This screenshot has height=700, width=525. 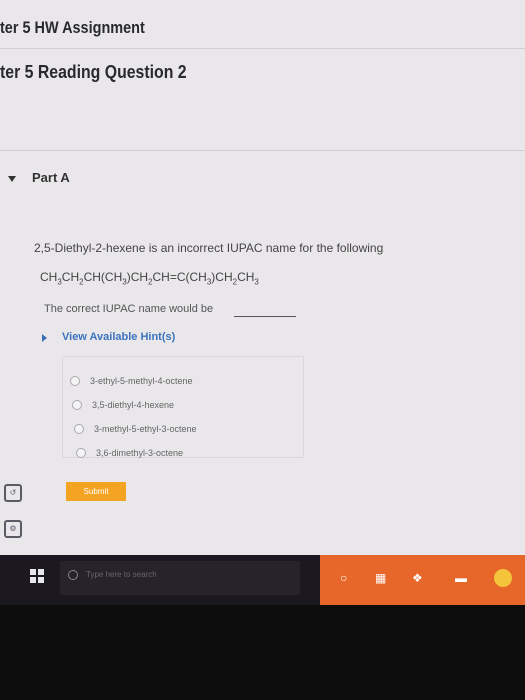 What do you see at coordinates (129, 309) in the screenshot?
I see `answer-prompt: The correct IUPAC name would be` at bounding box center [129, 309].